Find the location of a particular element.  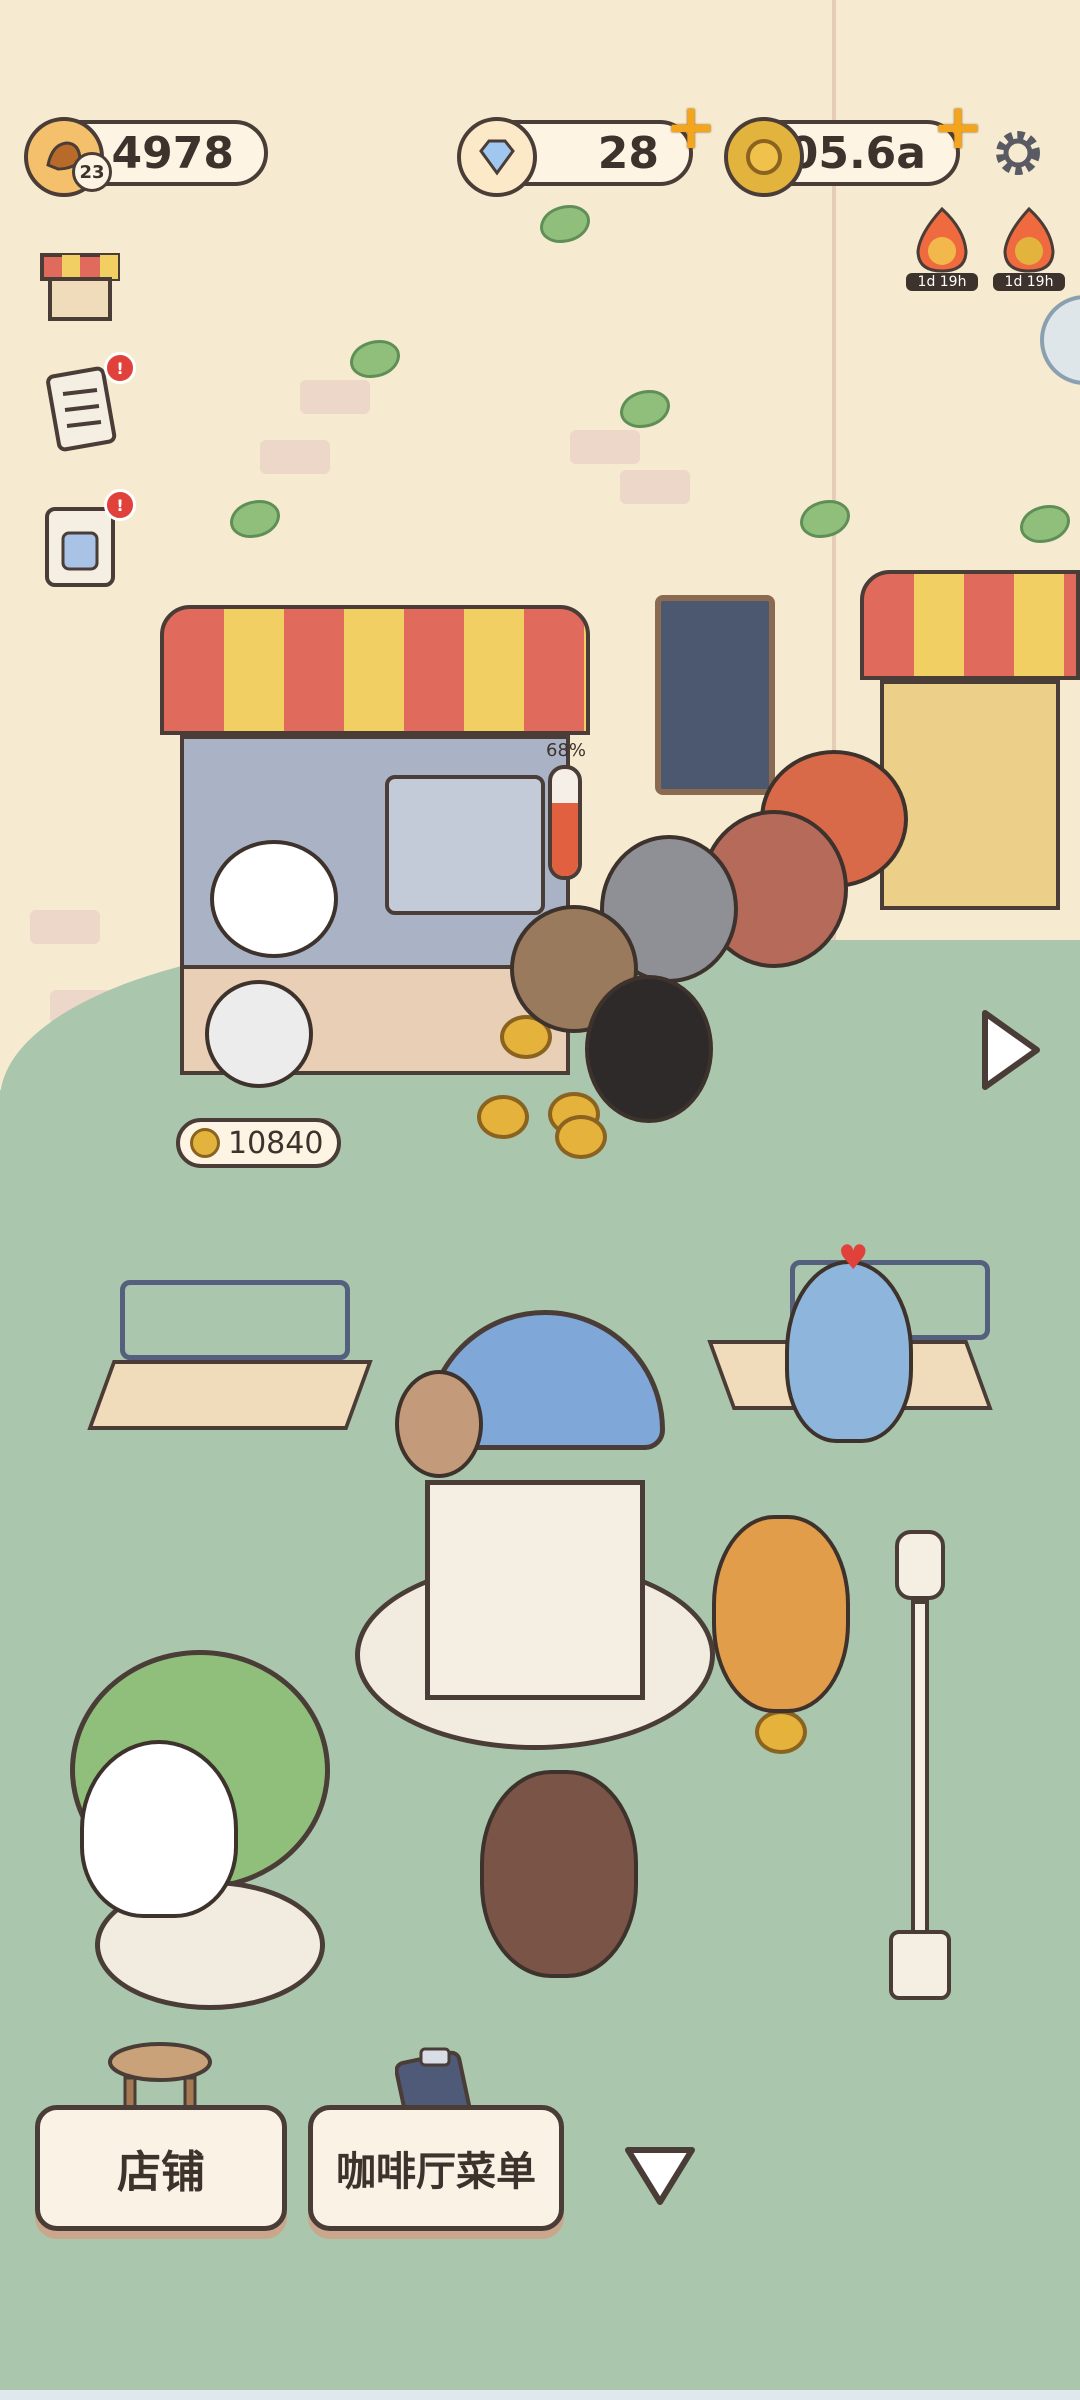

fill-gauge-level is located at coordinates (565, 839).